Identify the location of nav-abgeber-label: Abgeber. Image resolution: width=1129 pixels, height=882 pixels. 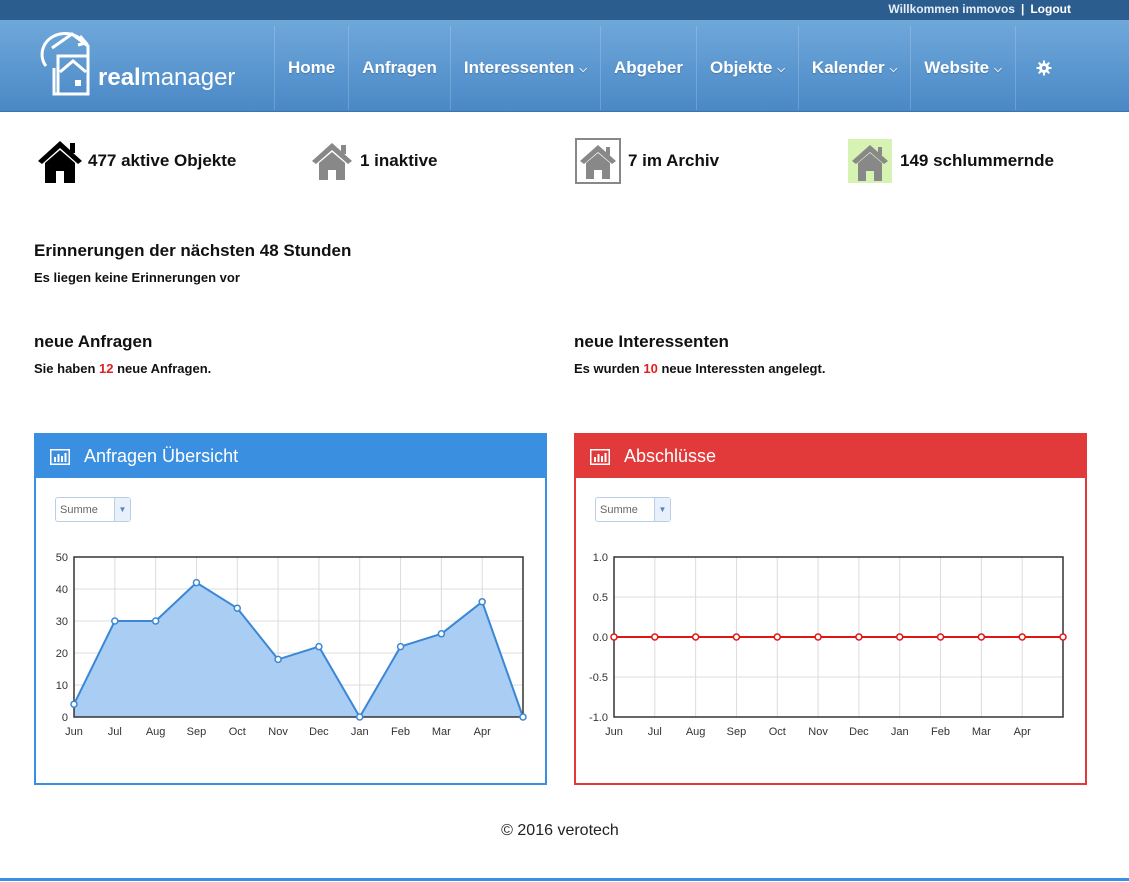
(648, 67).